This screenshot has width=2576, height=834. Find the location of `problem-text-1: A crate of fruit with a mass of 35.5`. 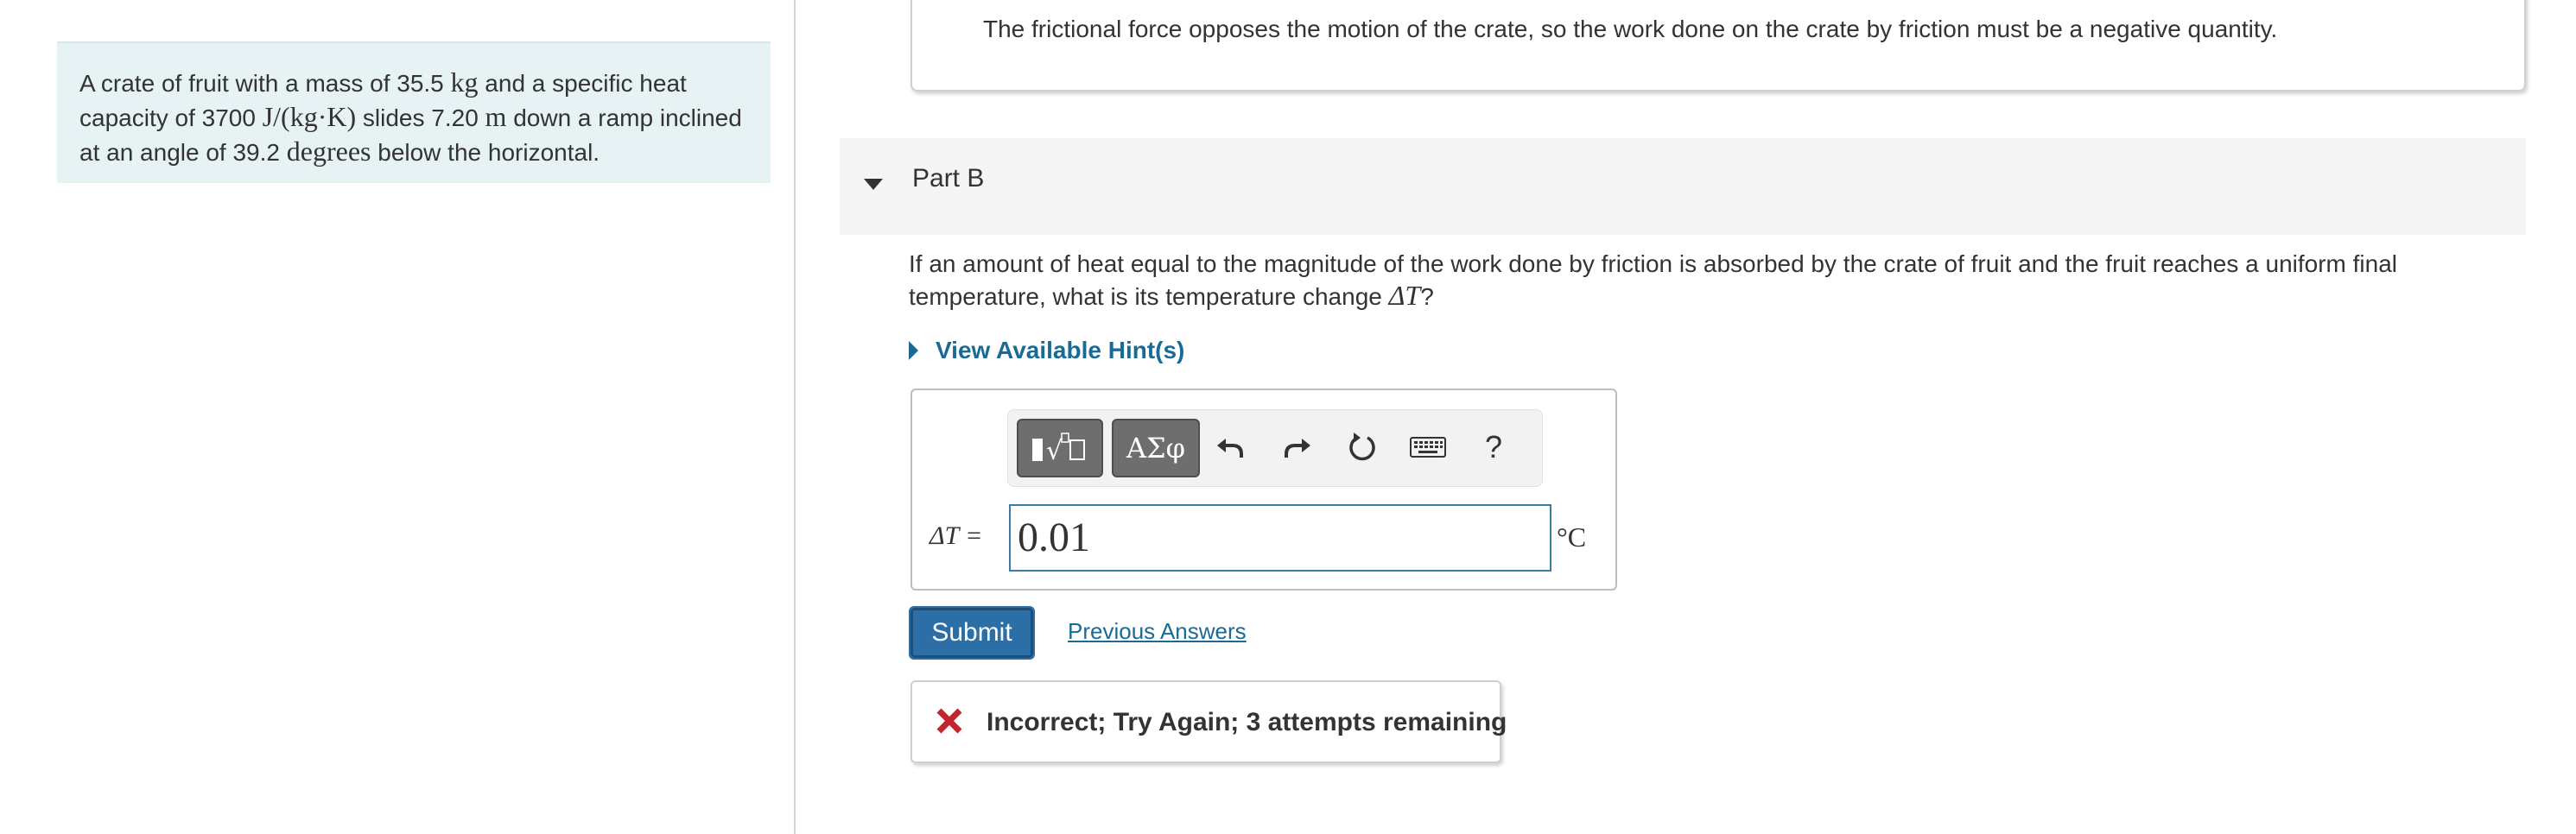

problem-text-1: A crate of fruit with a mass of 35.5 is located at coordinates (265, 83).